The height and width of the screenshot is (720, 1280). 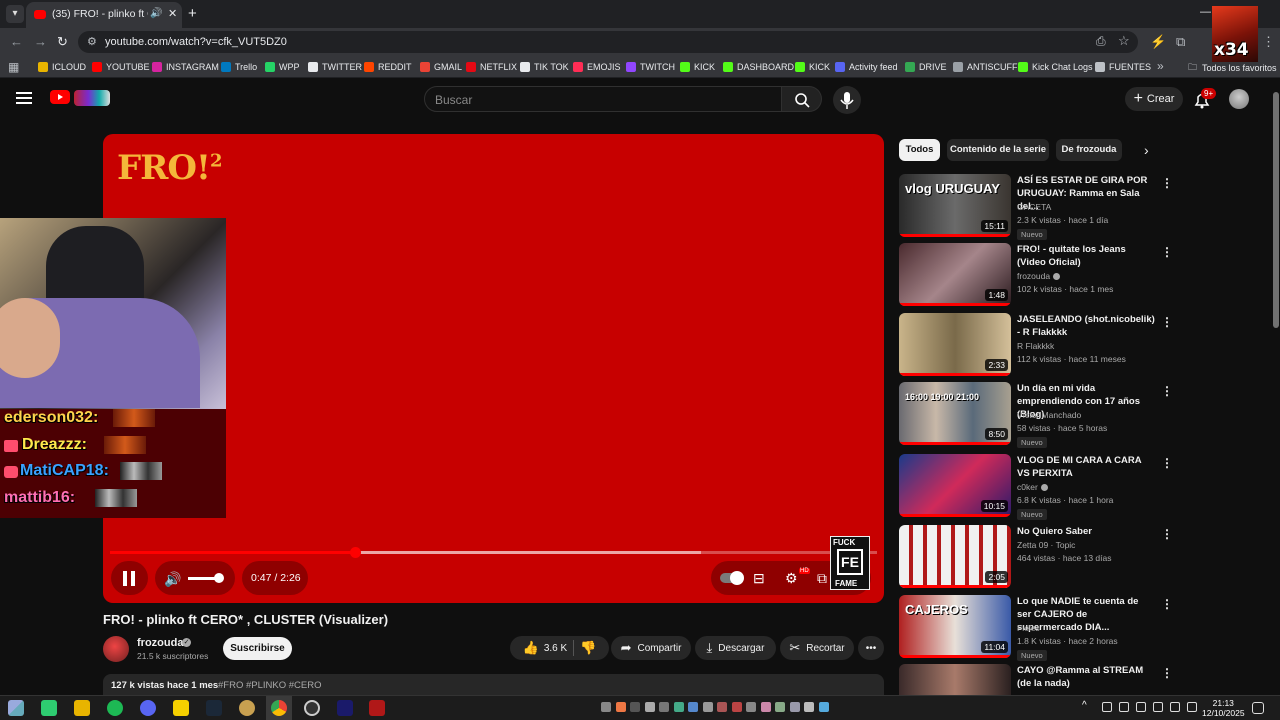 I want to click on voice-search-button, so click(x=847, y=100).